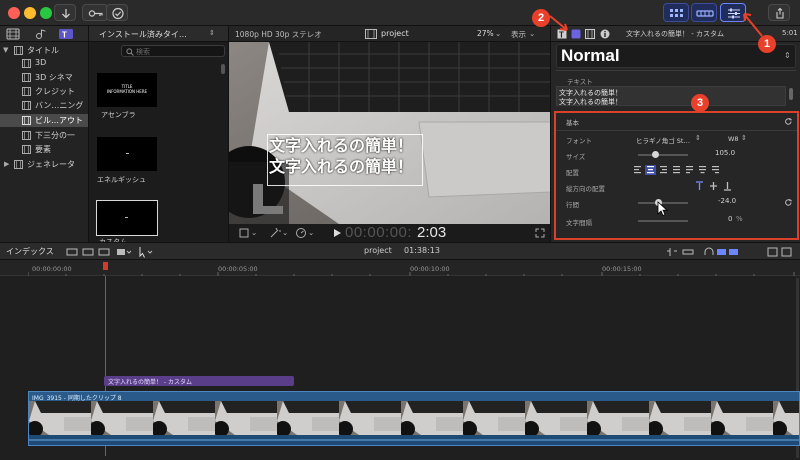  What do you see at coordinates (173, 51) in the screenshot?
I see `search-field: 検索` at bounding box center [173, 51].